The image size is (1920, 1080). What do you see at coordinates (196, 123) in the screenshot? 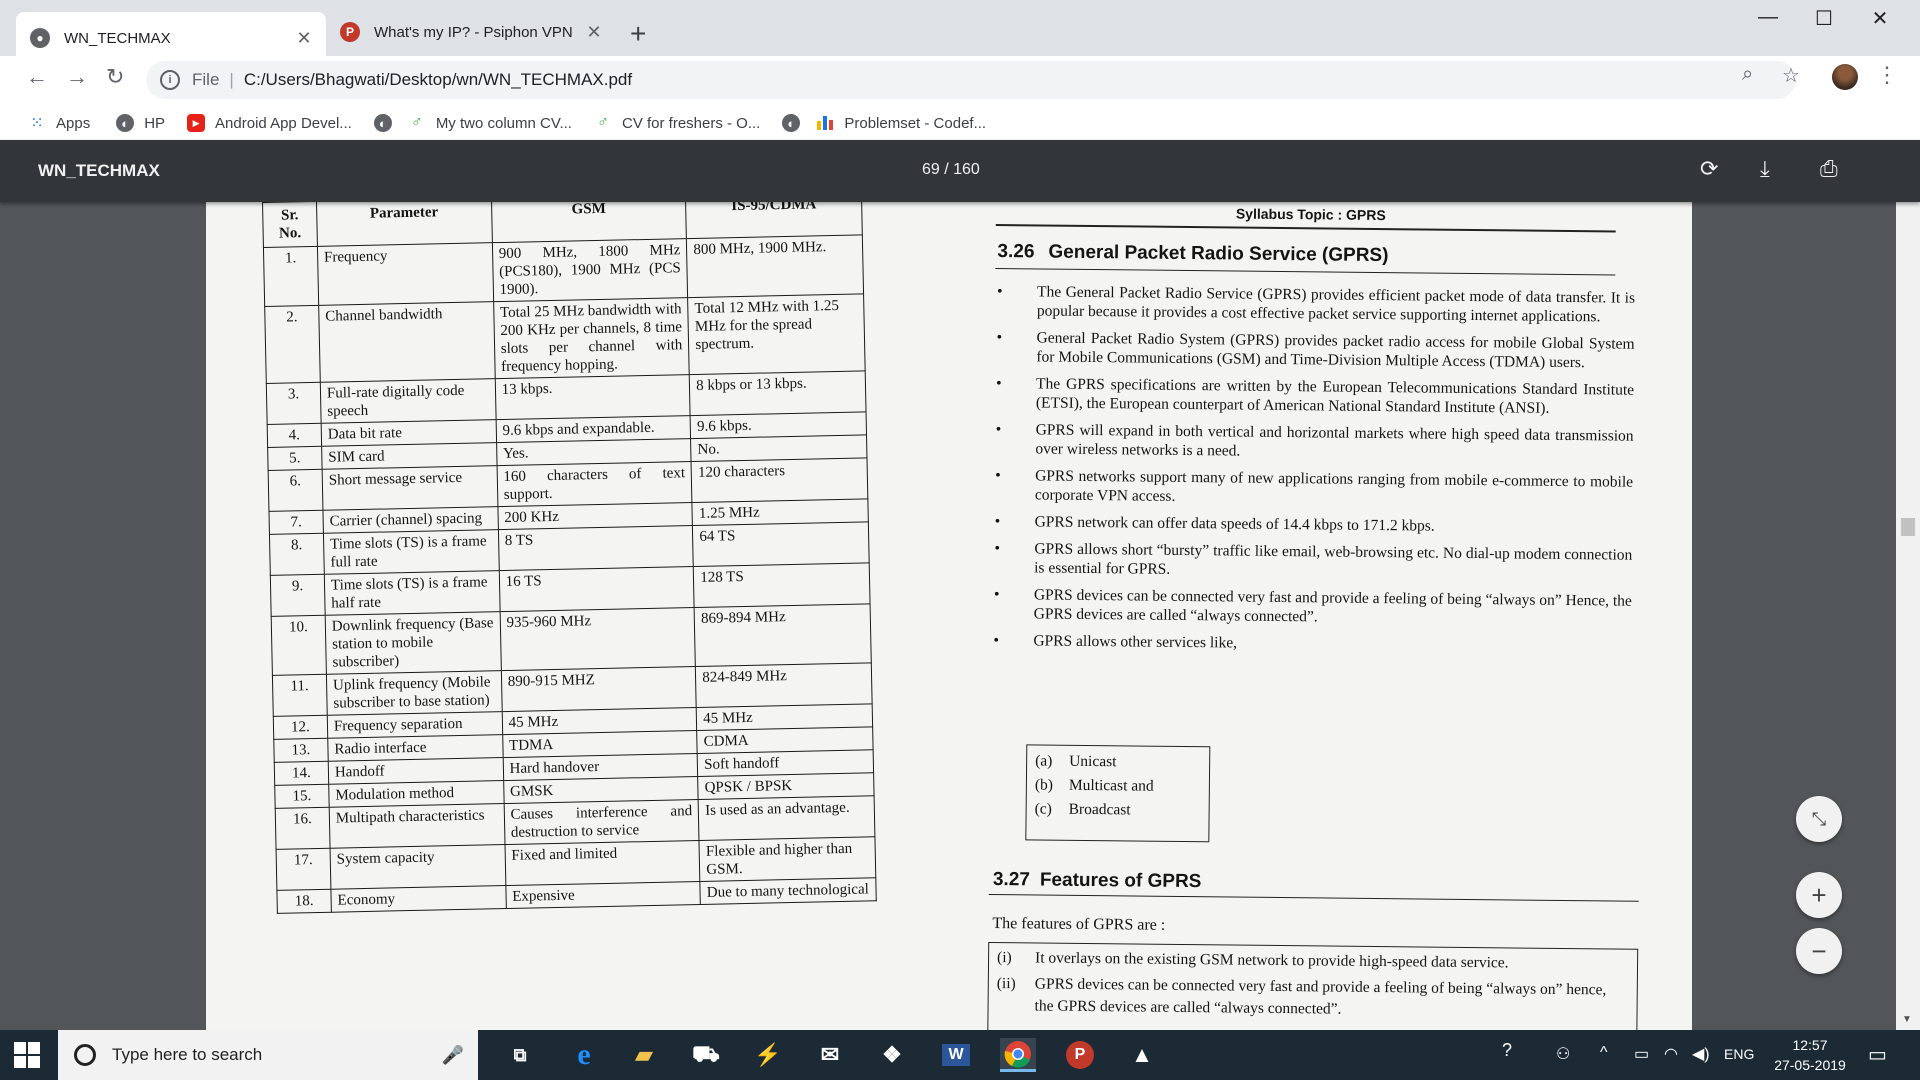
I see `youtube-icon: ▶` at bounding box center [196, 123].